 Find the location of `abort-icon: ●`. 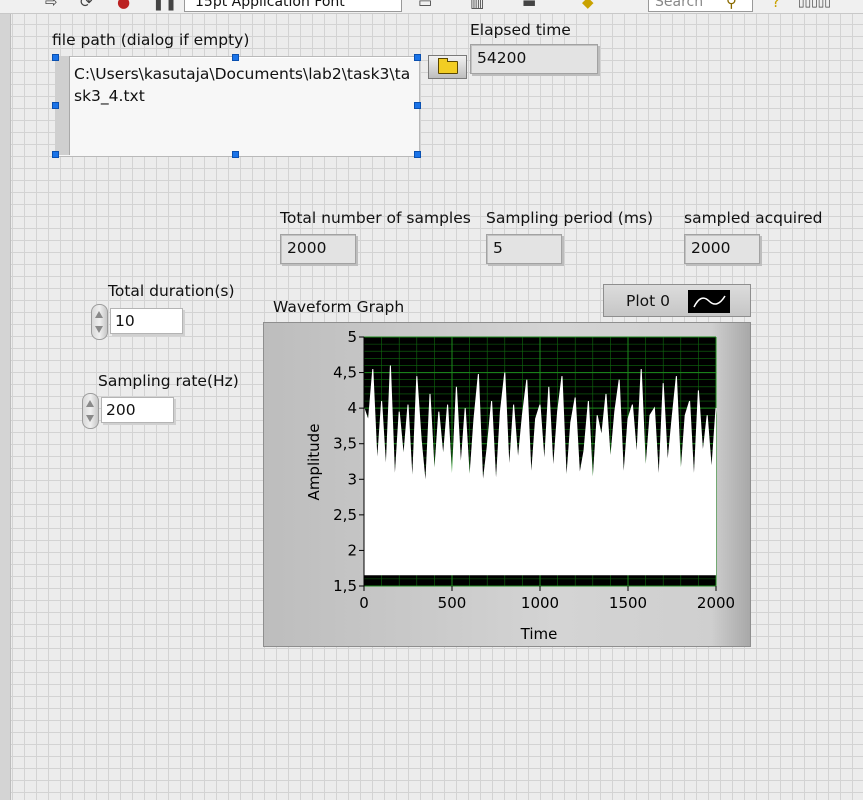

abort-icon: ● is located at coordinates (123, 5).